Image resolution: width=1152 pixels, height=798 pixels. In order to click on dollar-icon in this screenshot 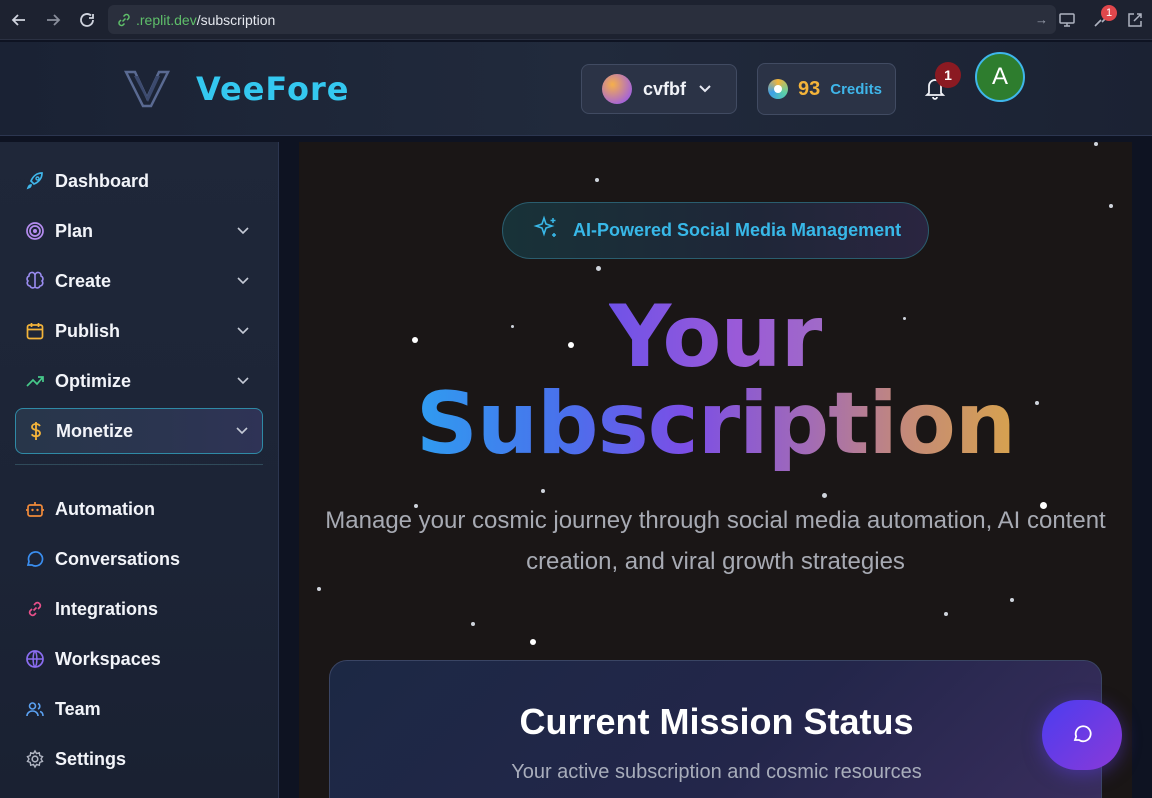, I will do `click(36, 431)`.